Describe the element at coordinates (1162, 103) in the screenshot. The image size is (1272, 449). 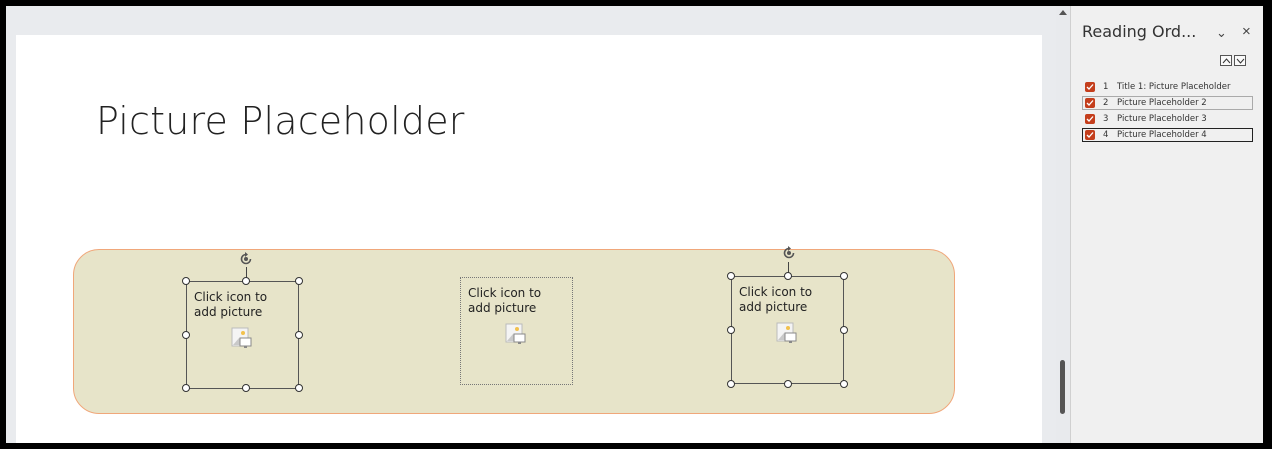
I see `item-label: Picture Placeholder 2` at that location.